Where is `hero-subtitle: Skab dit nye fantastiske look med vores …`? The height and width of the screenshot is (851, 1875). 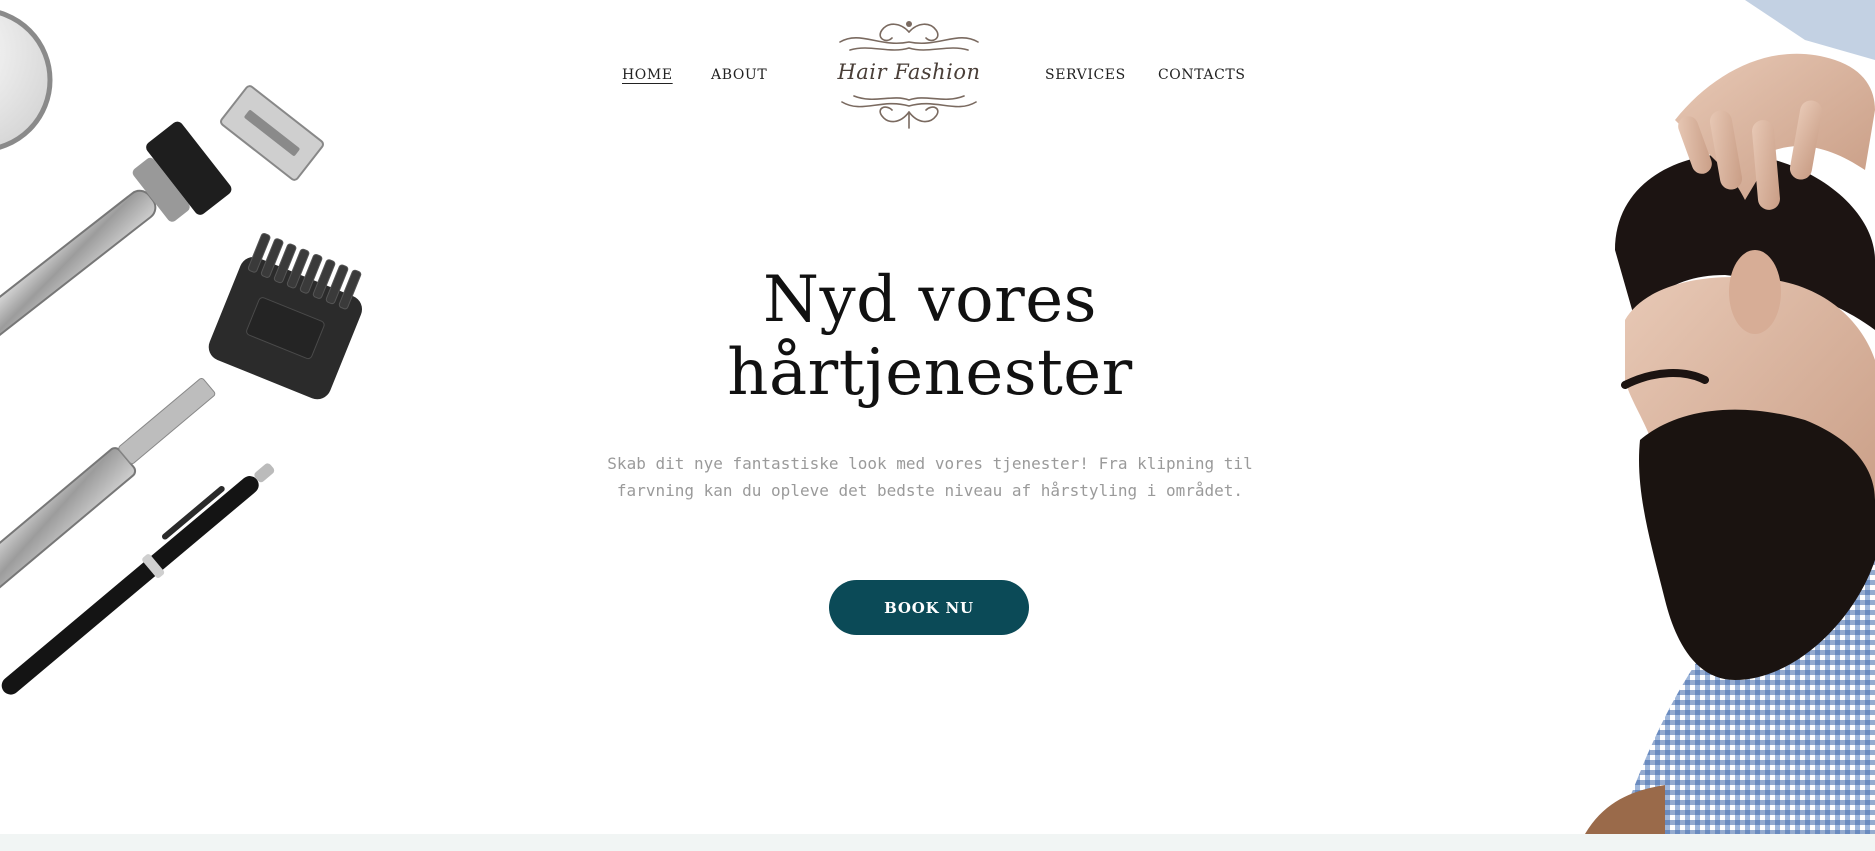 hero-subtitle: Skab dit nye fantastiske look med vores … is located at coordinates (930, 477).